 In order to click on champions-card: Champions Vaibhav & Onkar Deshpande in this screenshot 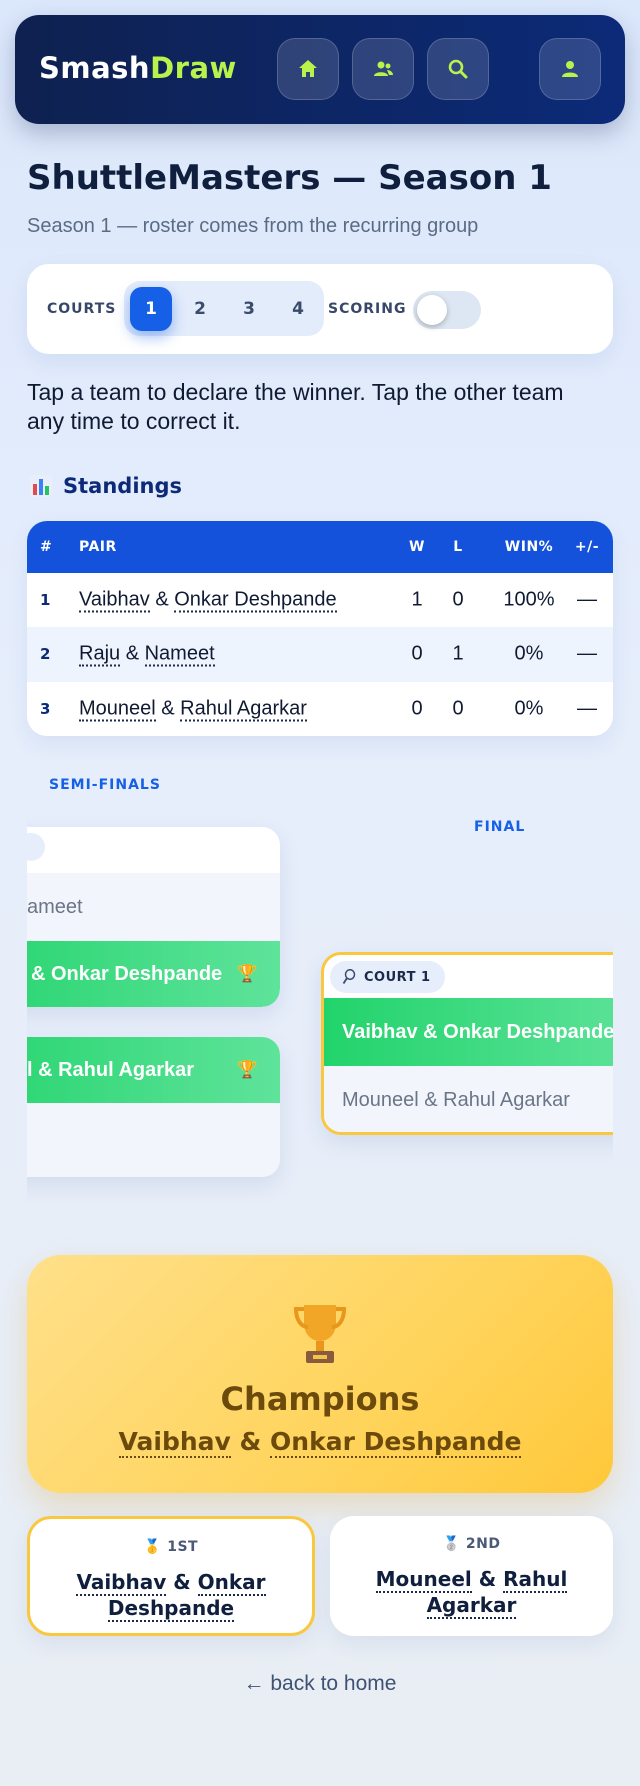, I will do `click(320, 1374)`.